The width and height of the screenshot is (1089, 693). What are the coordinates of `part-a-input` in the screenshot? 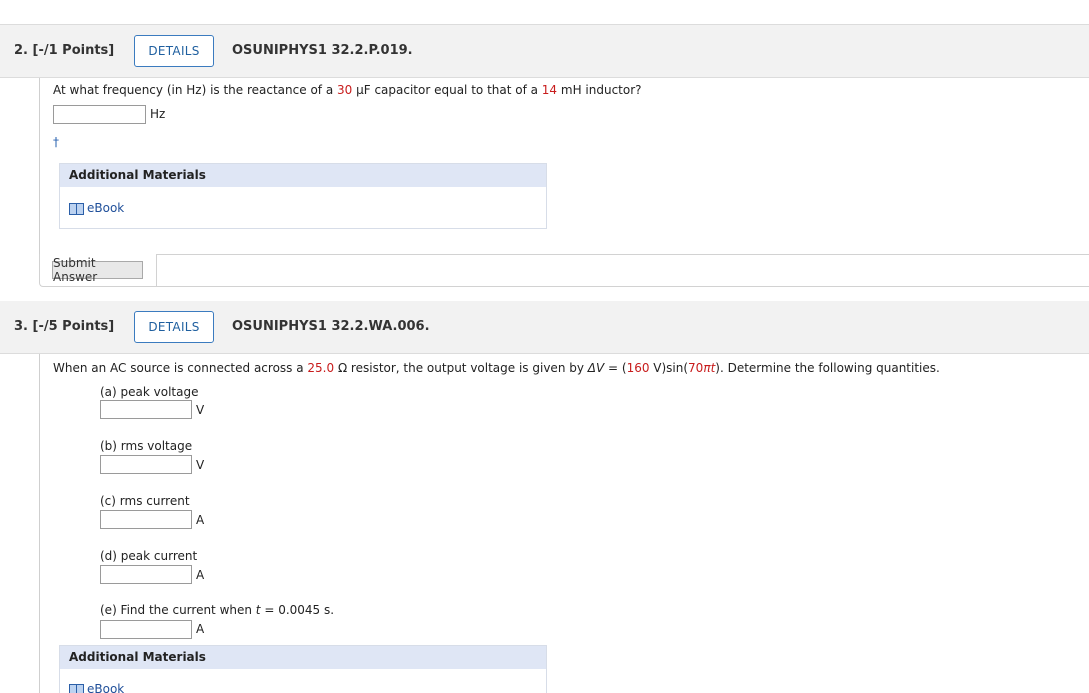 It's located at (146, 409).